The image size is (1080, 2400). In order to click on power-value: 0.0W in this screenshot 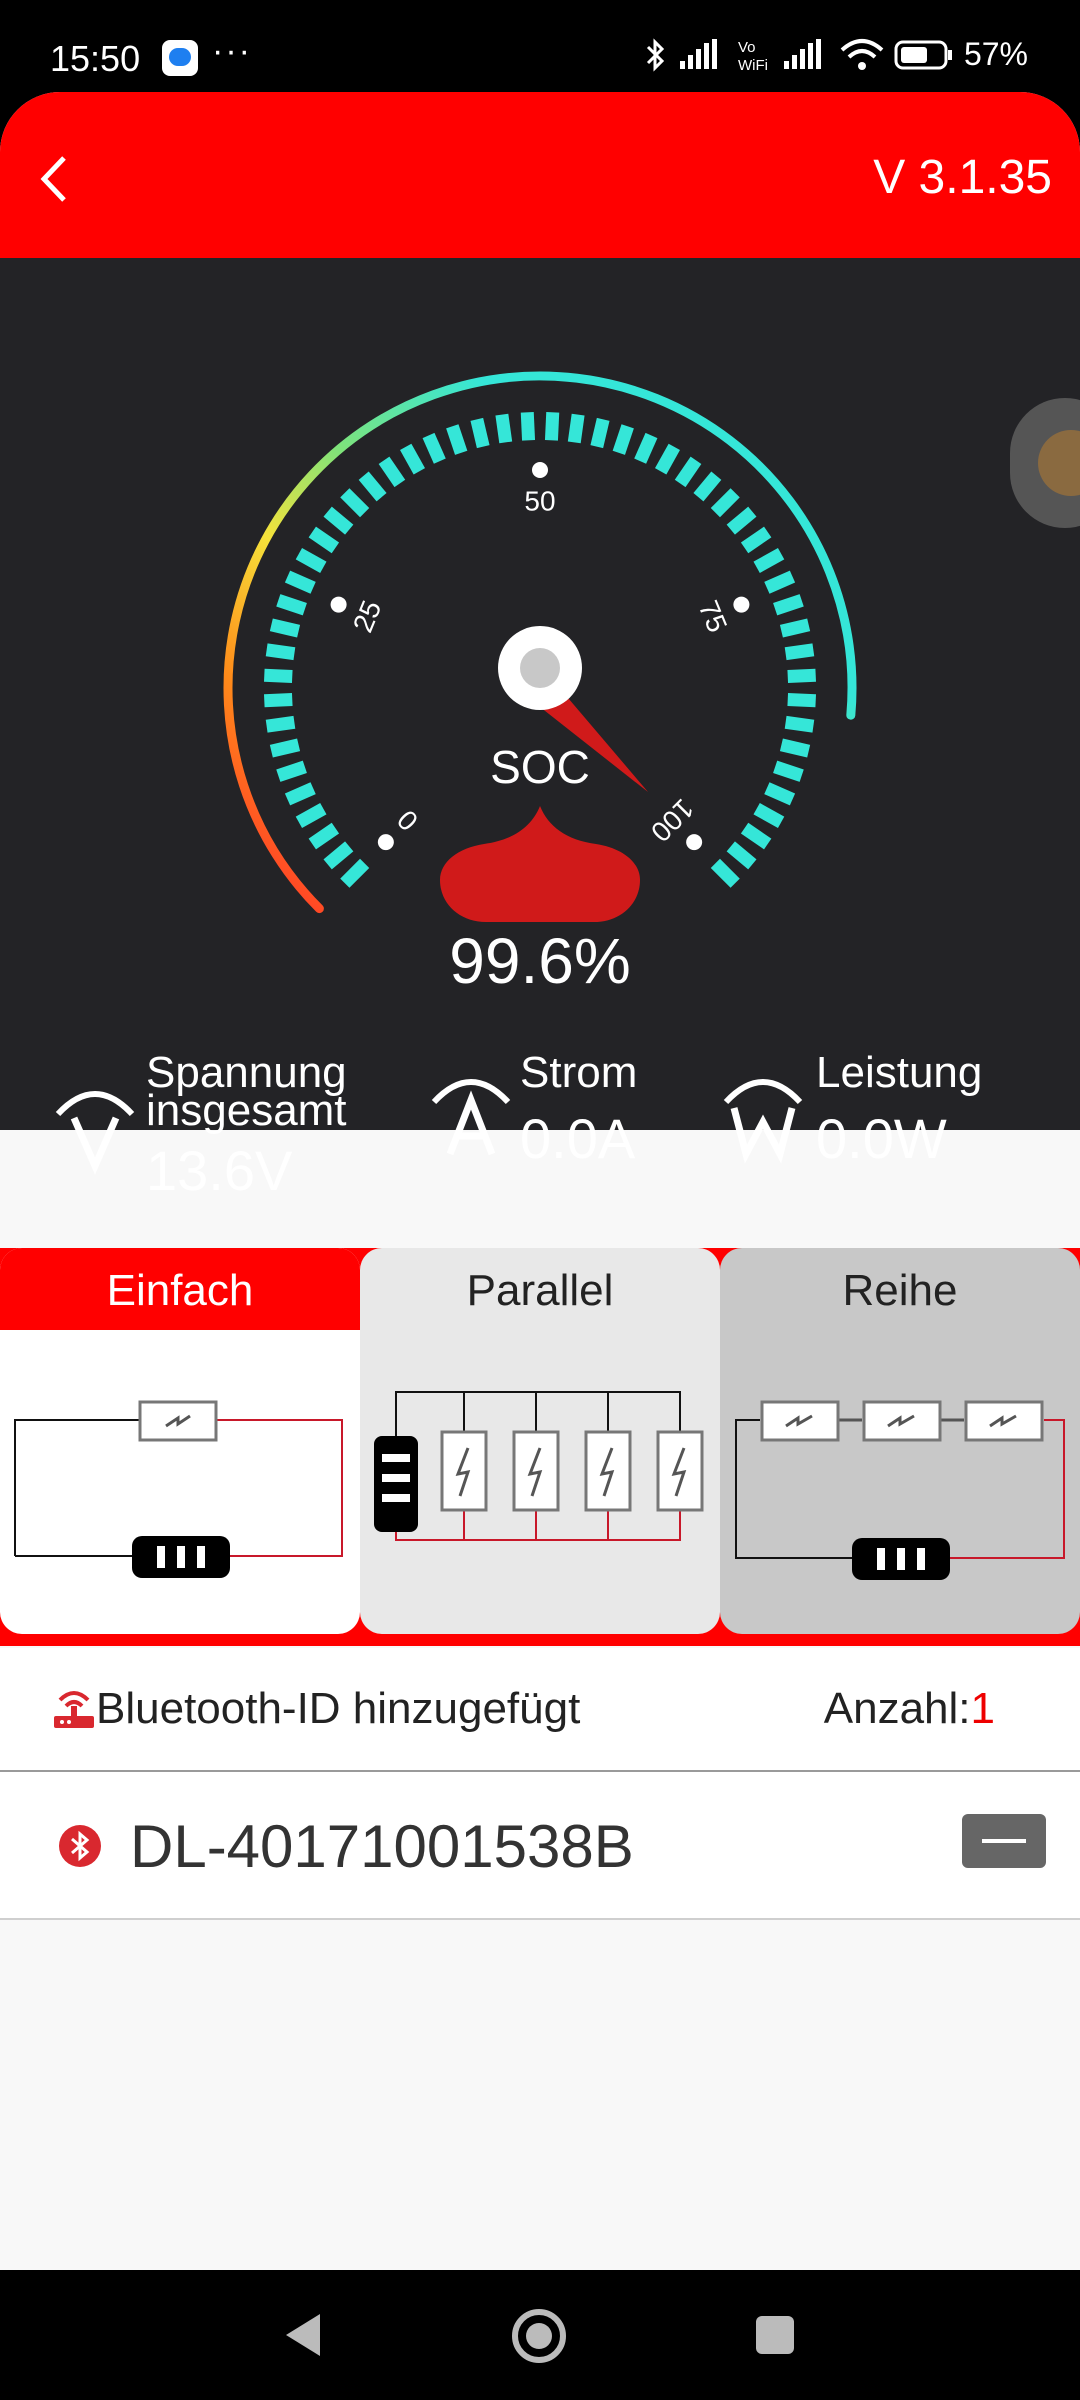, I will do `click(881, 1138)`.